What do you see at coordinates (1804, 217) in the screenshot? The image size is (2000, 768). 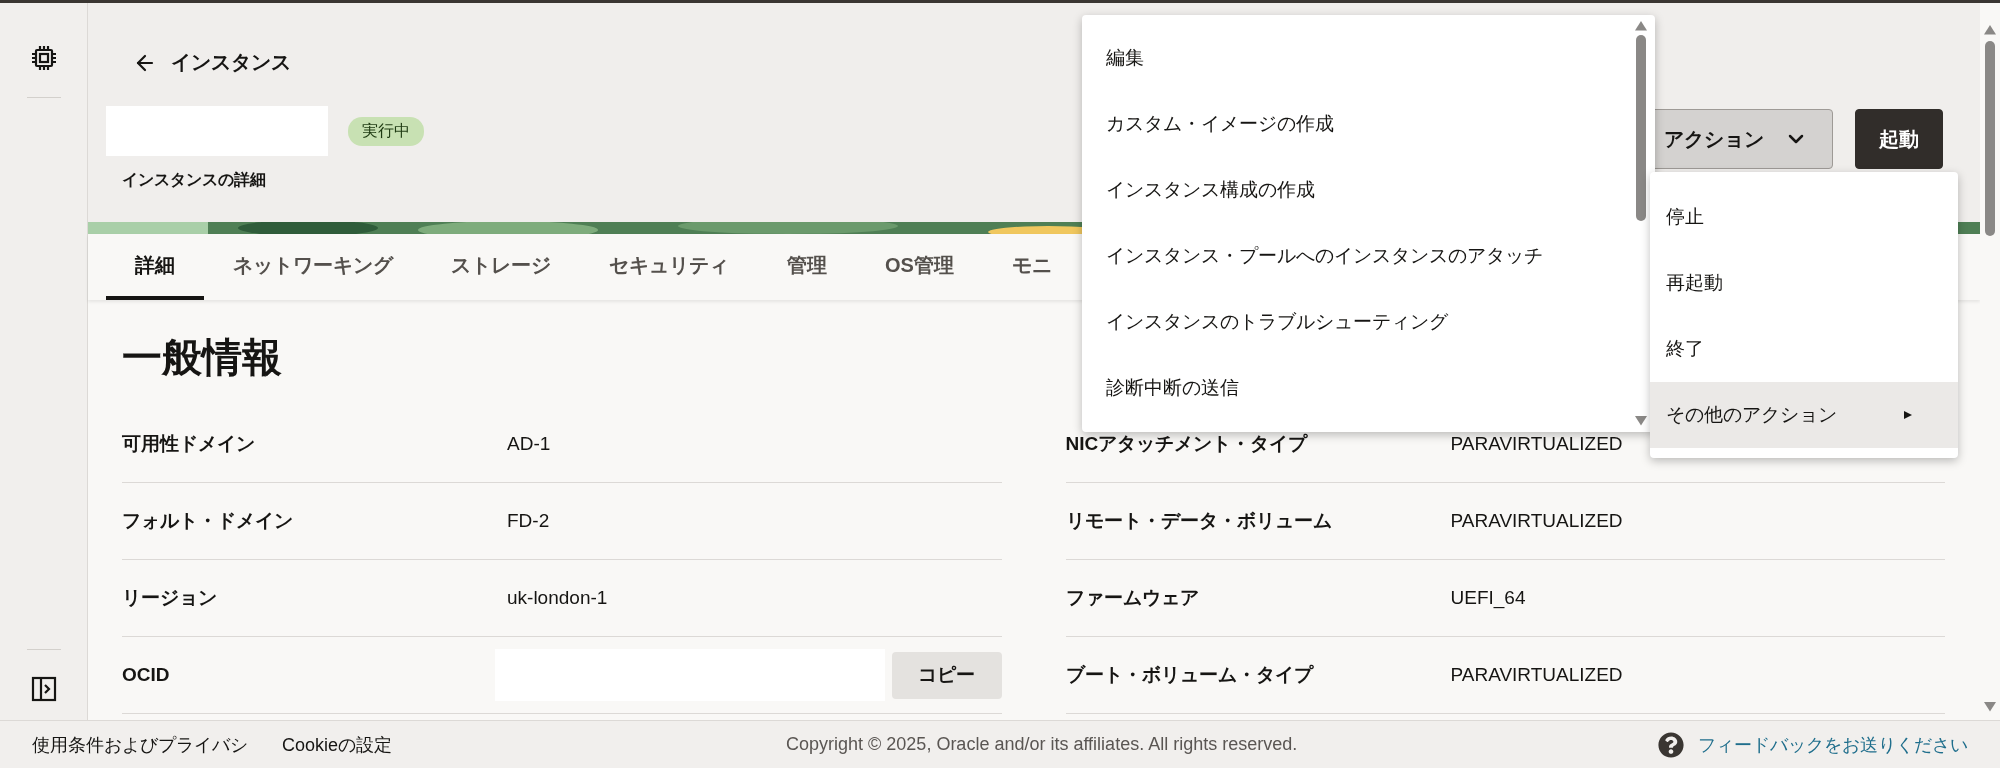 I see `menu-item: 停止` at bounding box center [1804, 217].